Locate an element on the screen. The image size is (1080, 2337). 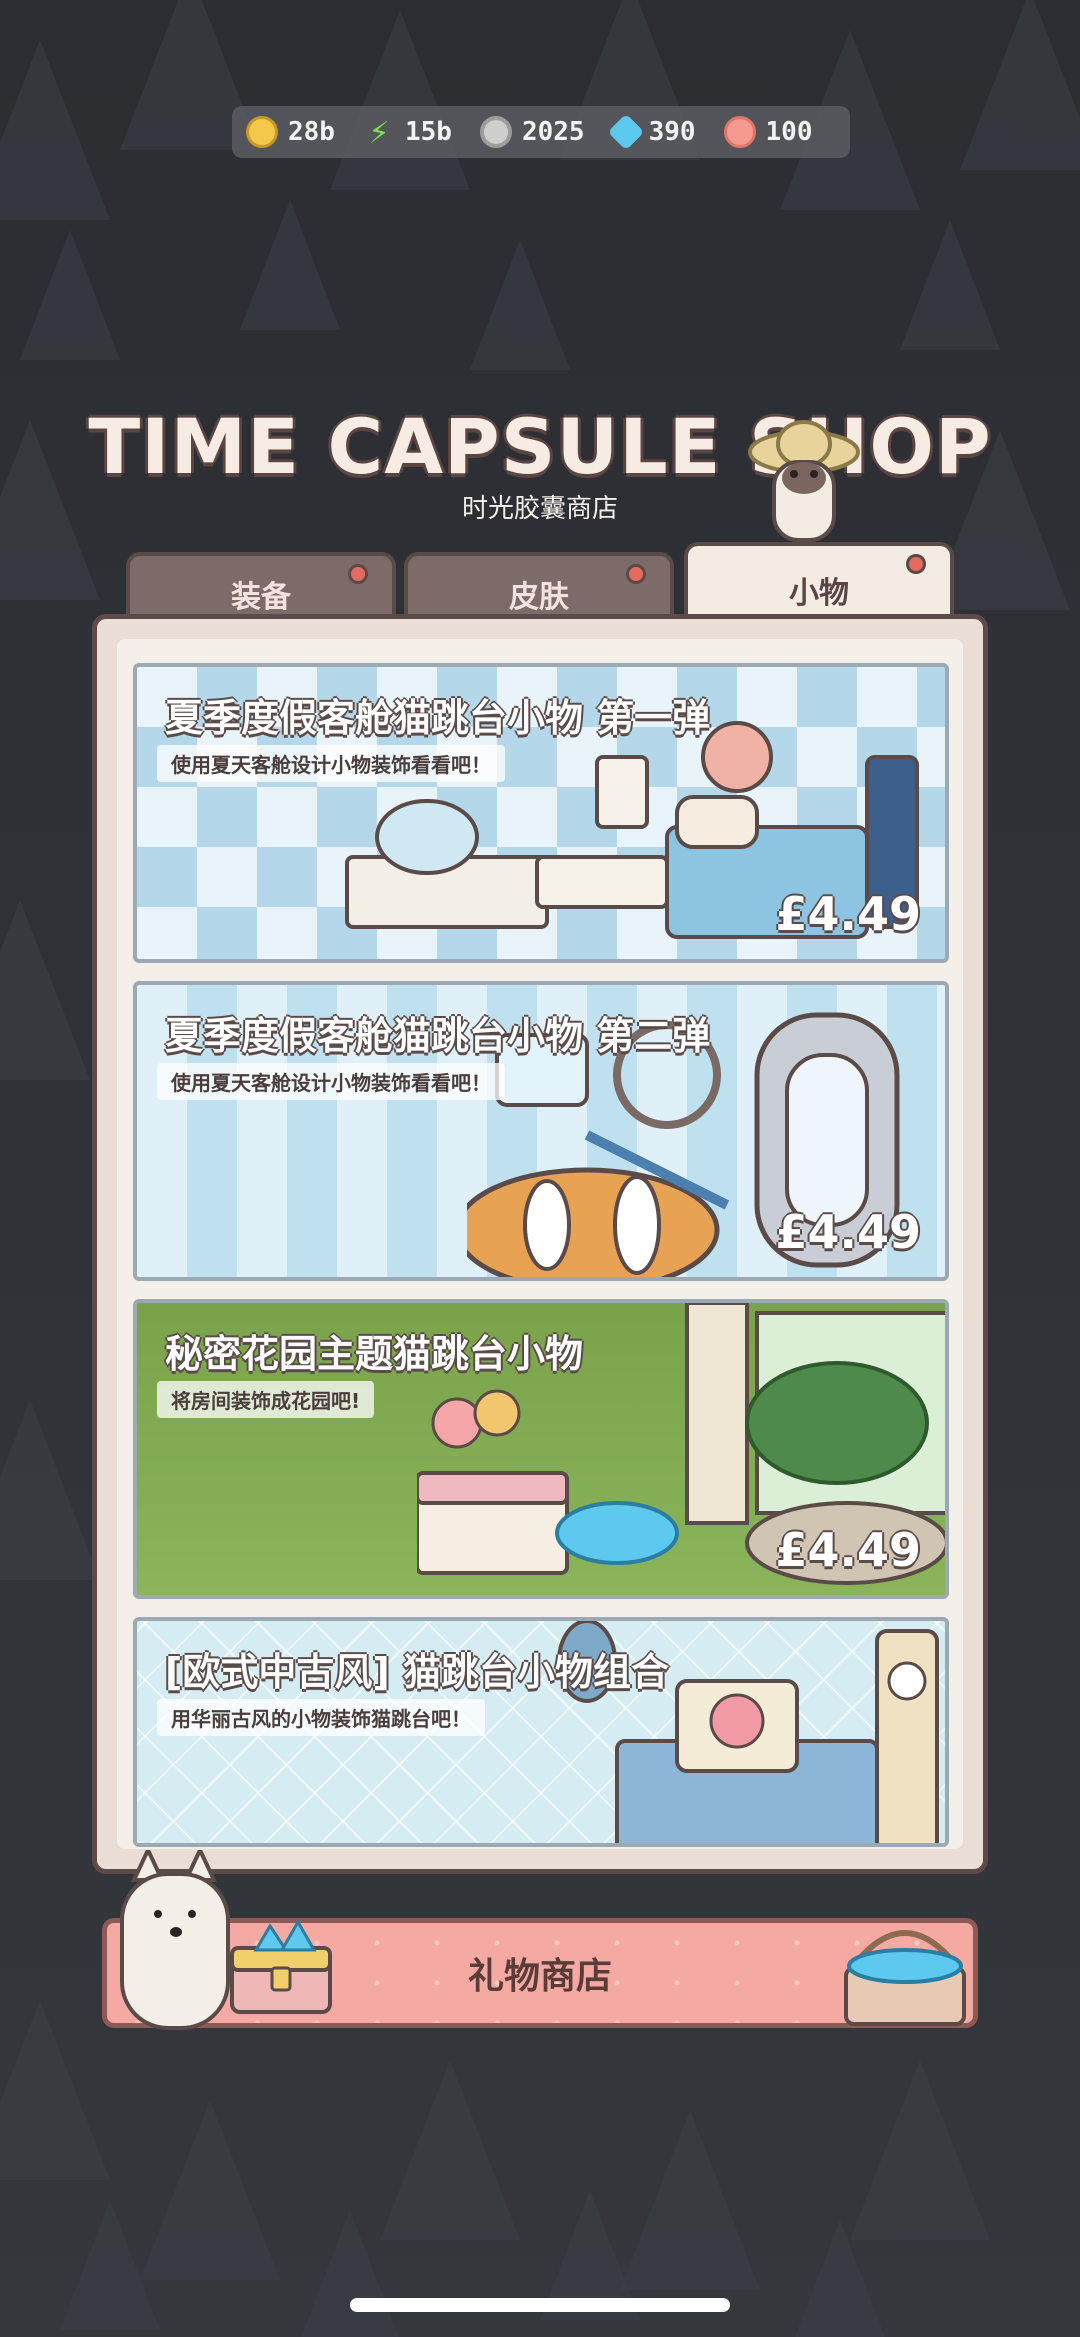
item-title: 秘密花园主题猫跳台小物 is located at coordinates (374, 1354).